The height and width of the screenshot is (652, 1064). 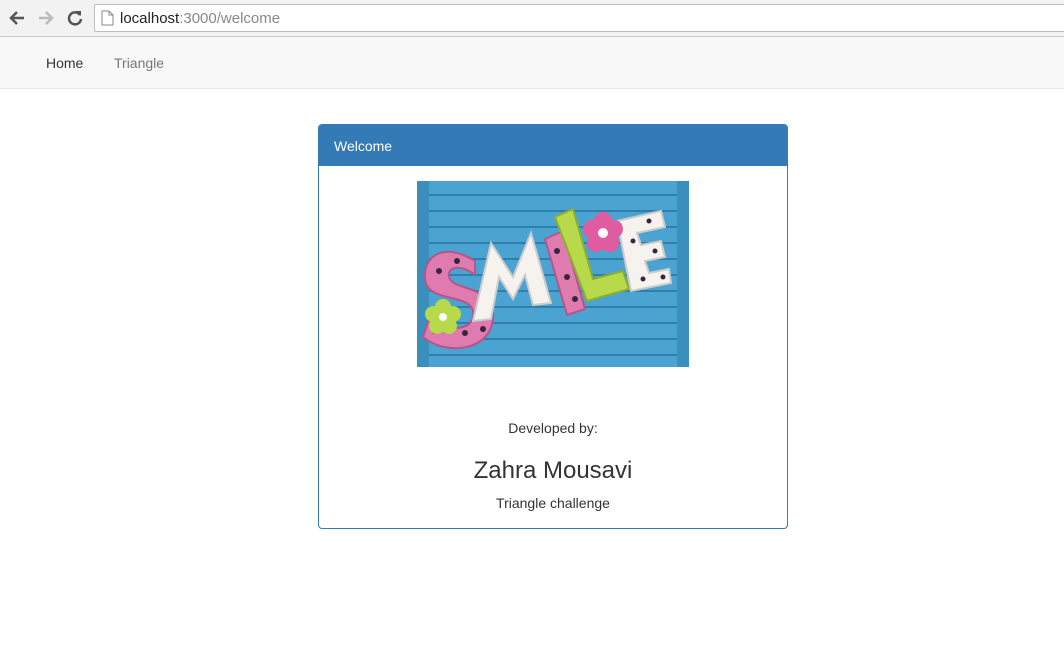 What do you see at coordinates (139, 63) in the screenshot?
I see `nav-triangle-link: Triangle` at bounding box center [139, 63].